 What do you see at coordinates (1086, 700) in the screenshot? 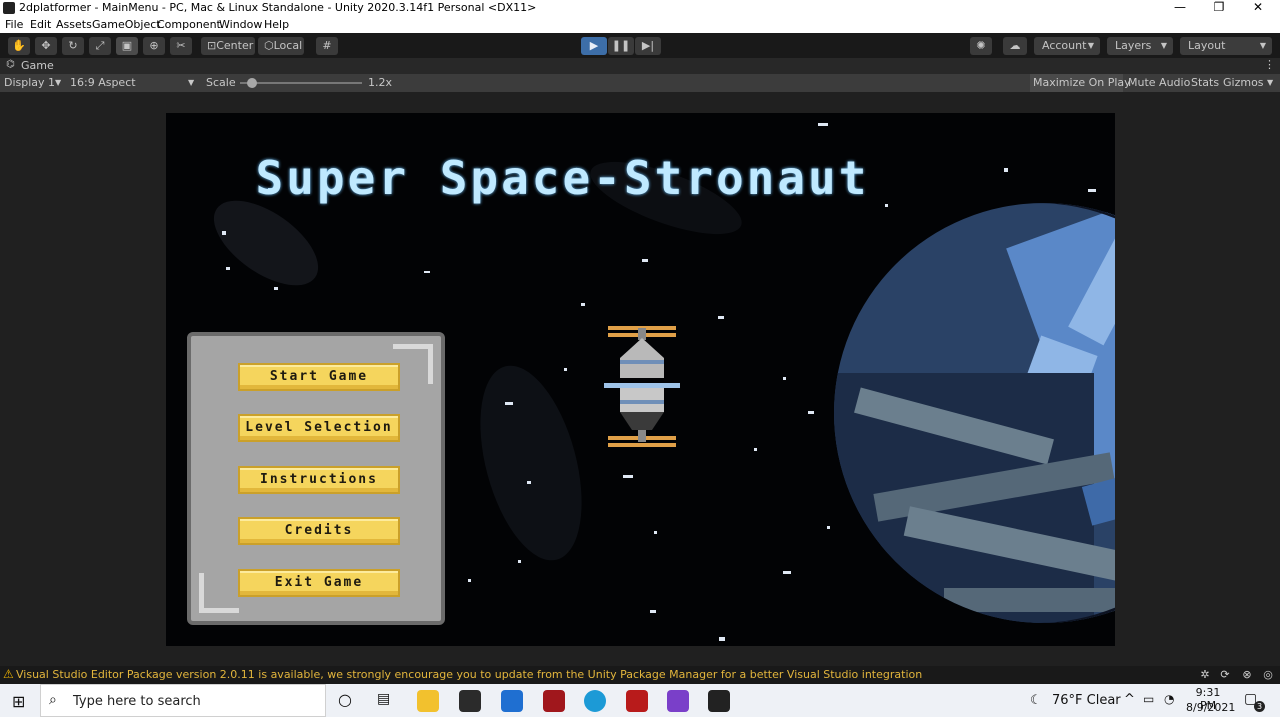
I see `weather-text: 76°F Clear` at bounding box center [1086, 700].